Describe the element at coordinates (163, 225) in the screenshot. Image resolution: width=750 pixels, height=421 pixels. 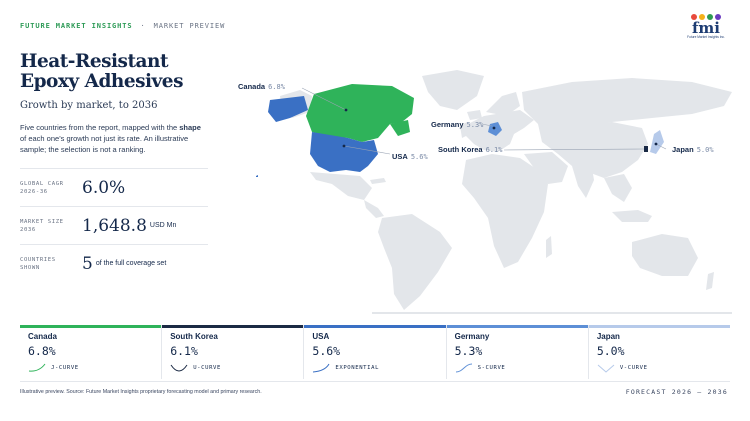
I see `stat-unit: USD Mn` at that location.